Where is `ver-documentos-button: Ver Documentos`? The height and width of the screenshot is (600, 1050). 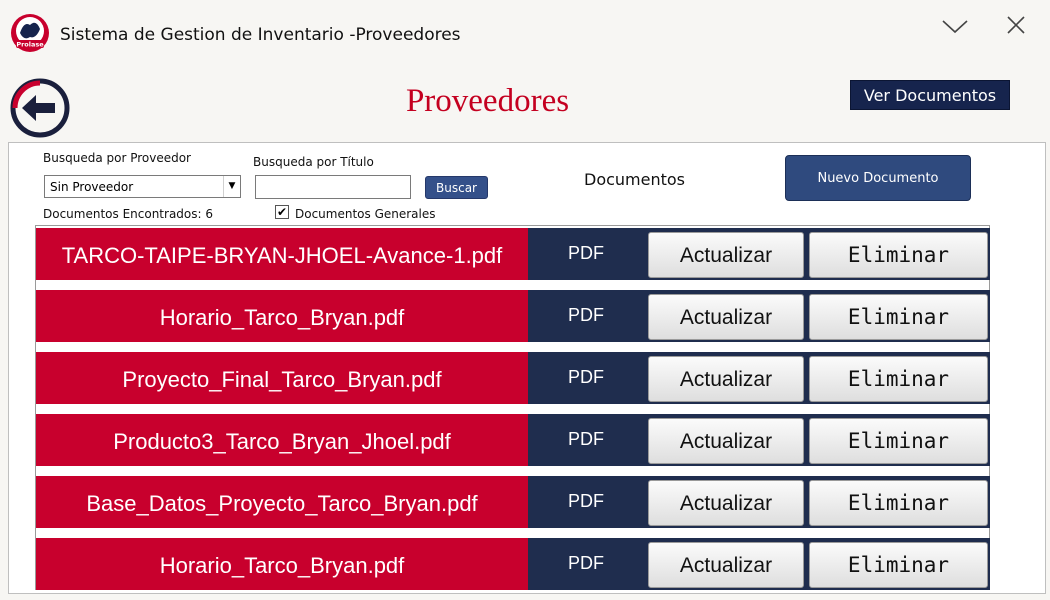 ver-documentos-button: Ver Documentos is located at coordinates (930, 95).